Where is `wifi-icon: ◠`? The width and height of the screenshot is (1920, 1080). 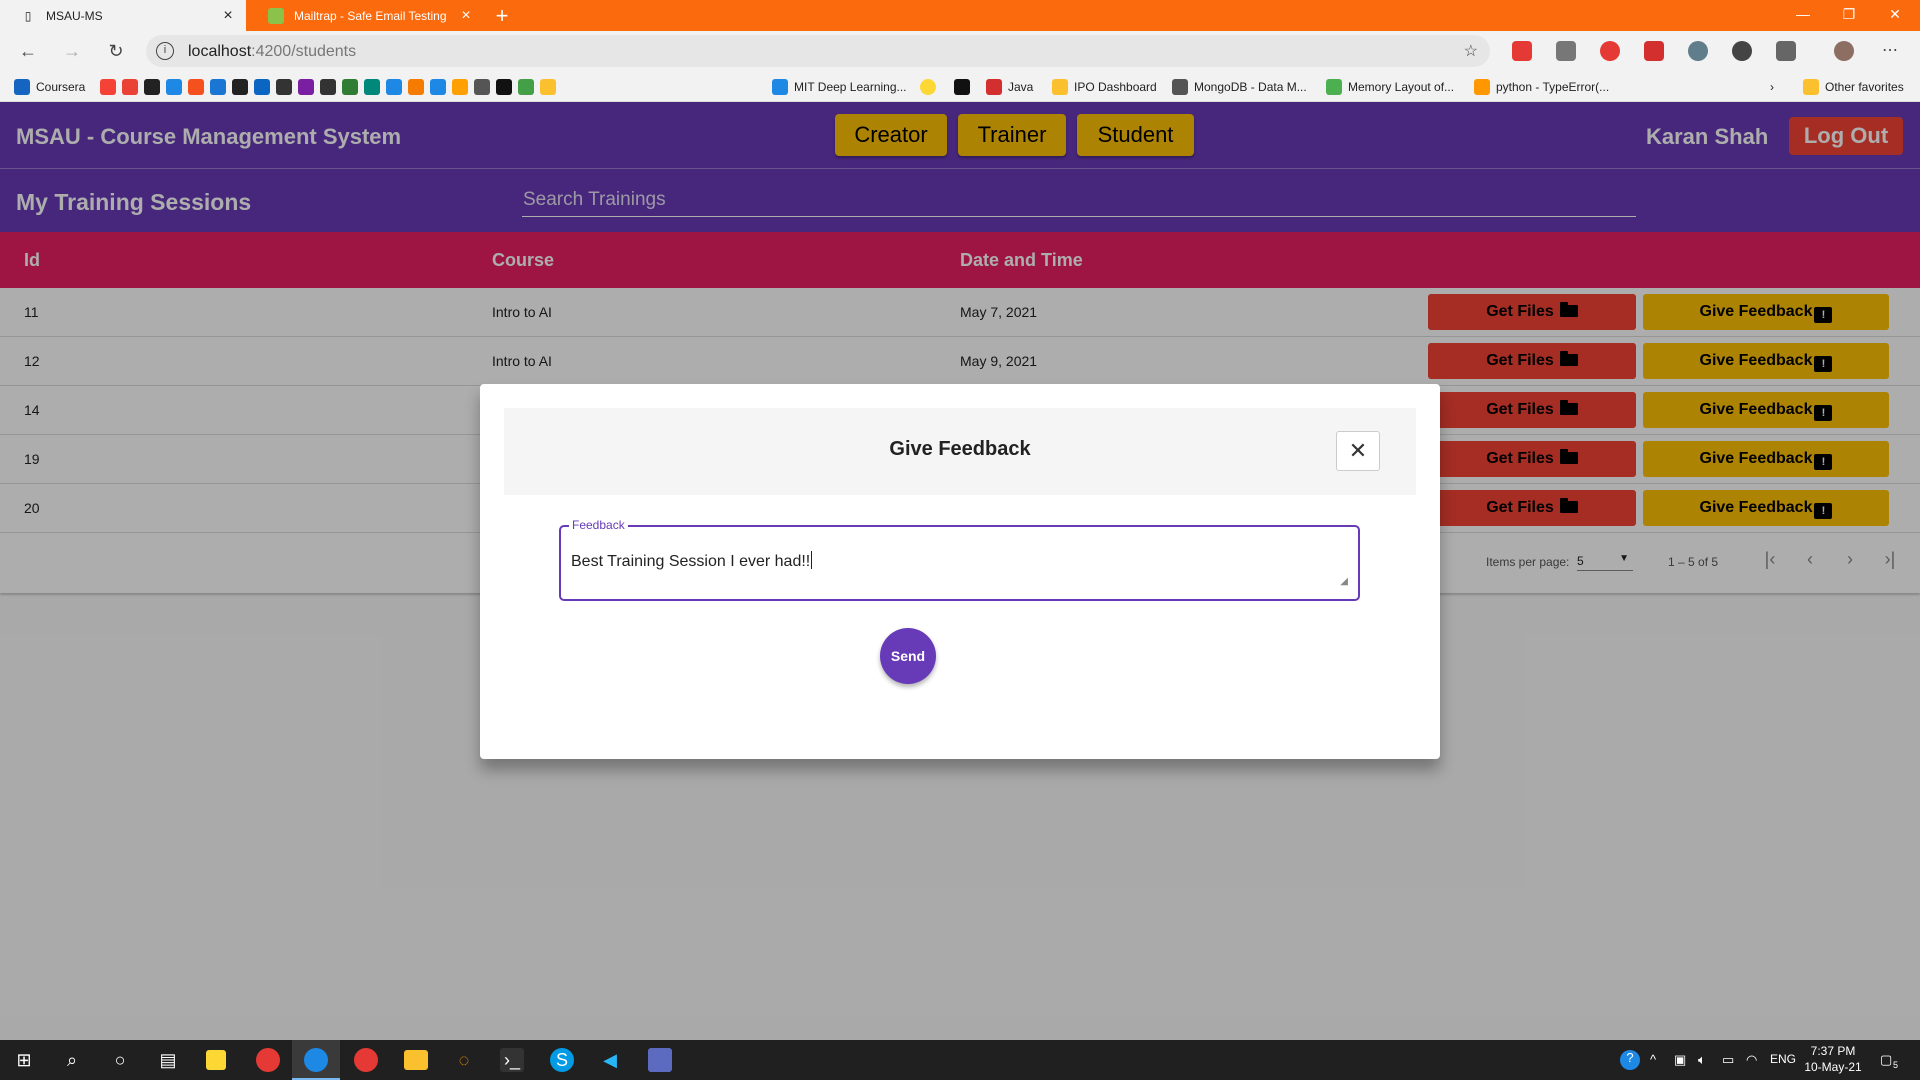
wifi-icon: ◠ is located at coordinates (1751, 1060).